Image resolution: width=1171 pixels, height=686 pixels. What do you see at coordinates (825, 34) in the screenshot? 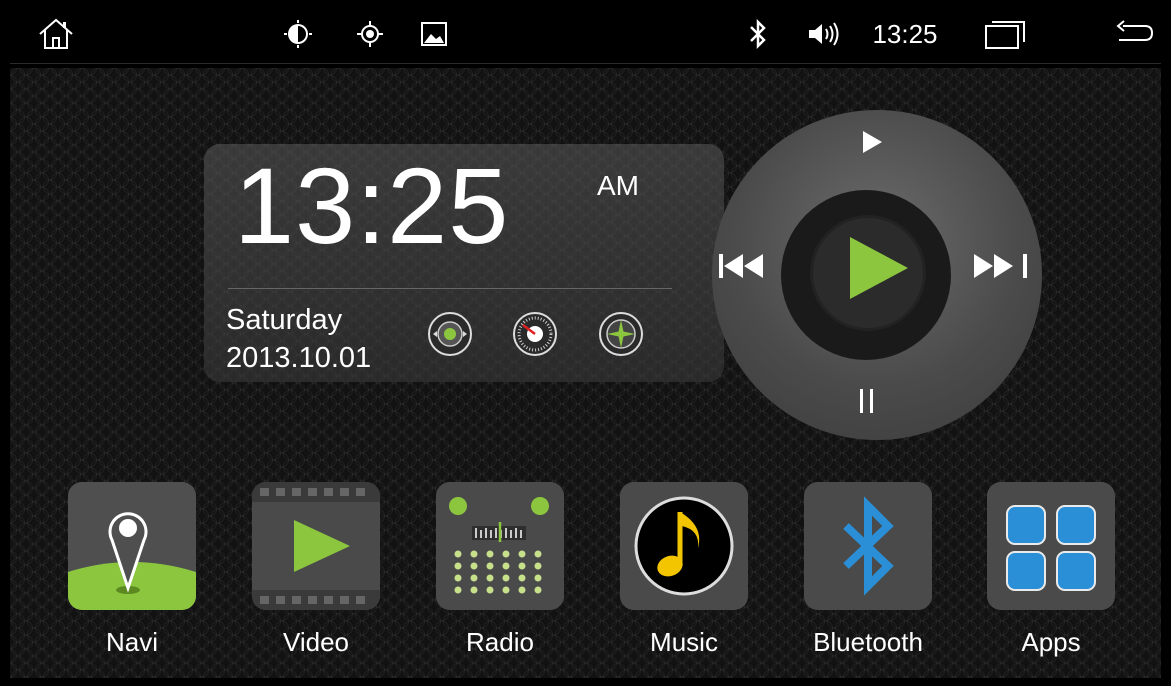
I see `volume-icon` at bounding box center [825, 34].